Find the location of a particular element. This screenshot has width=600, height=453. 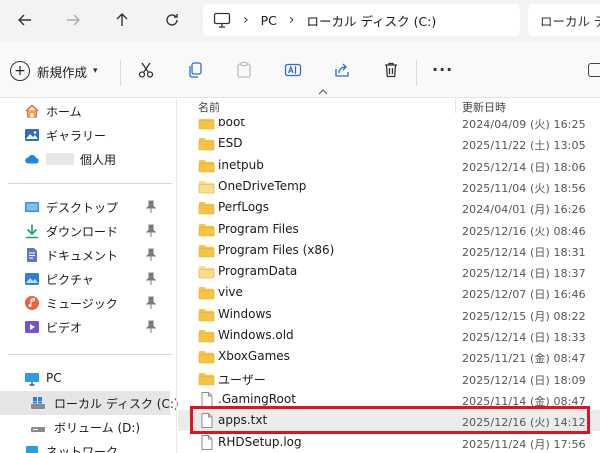

delete-button is located at coordinates (391, 70).